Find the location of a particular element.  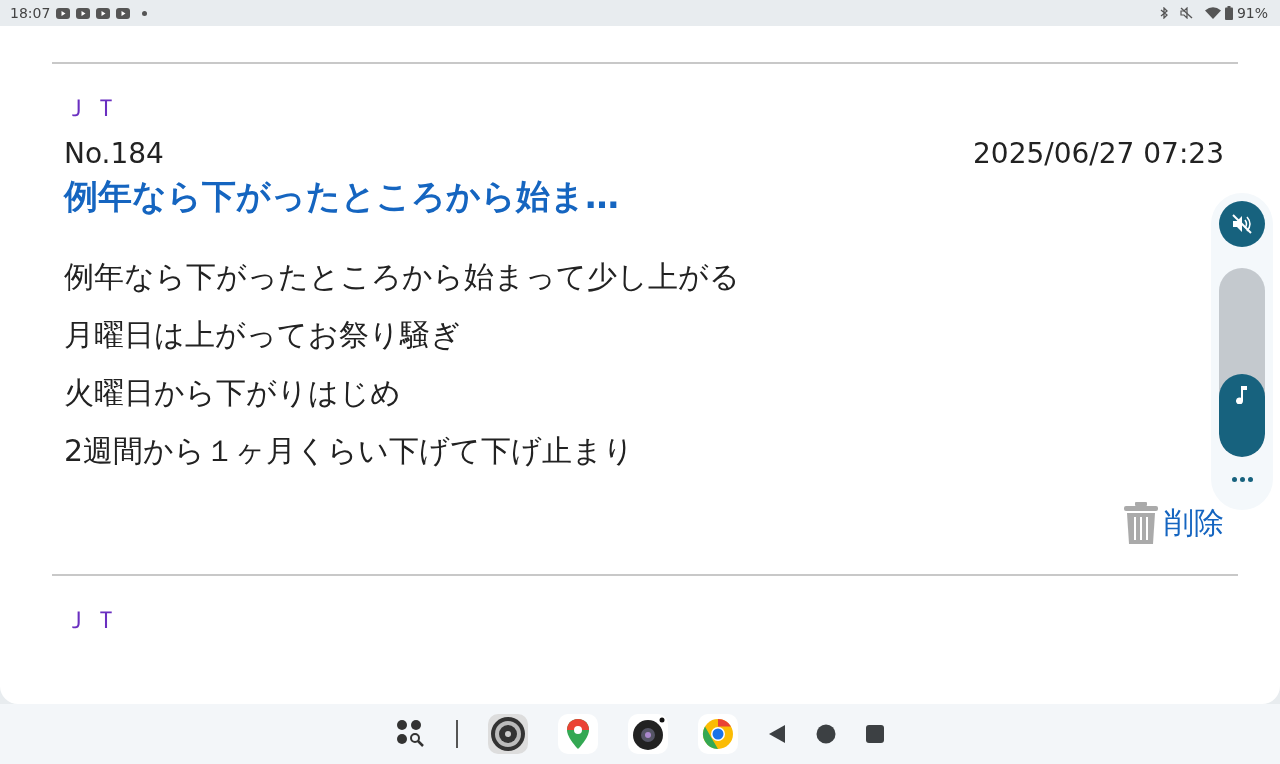

camera-app-icon is located at coordinates (648, 734).